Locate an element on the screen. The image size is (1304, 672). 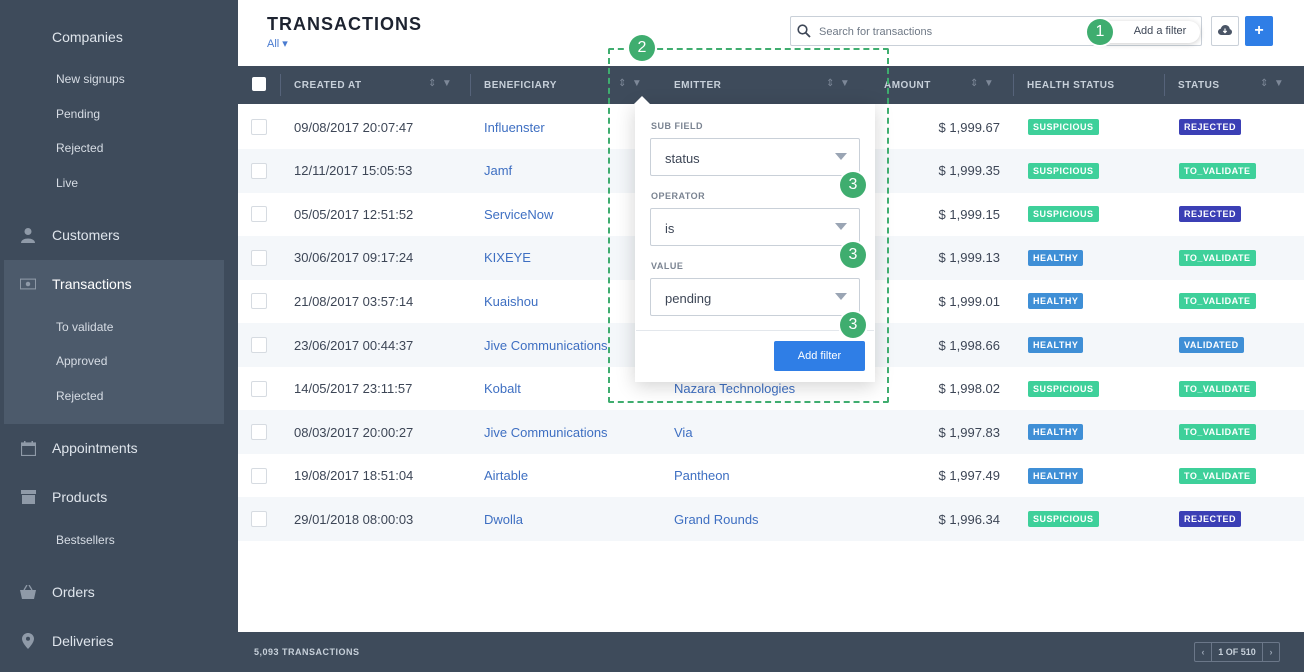
sidebar-item-label: Deliveries is located at coordinates (83, 641).